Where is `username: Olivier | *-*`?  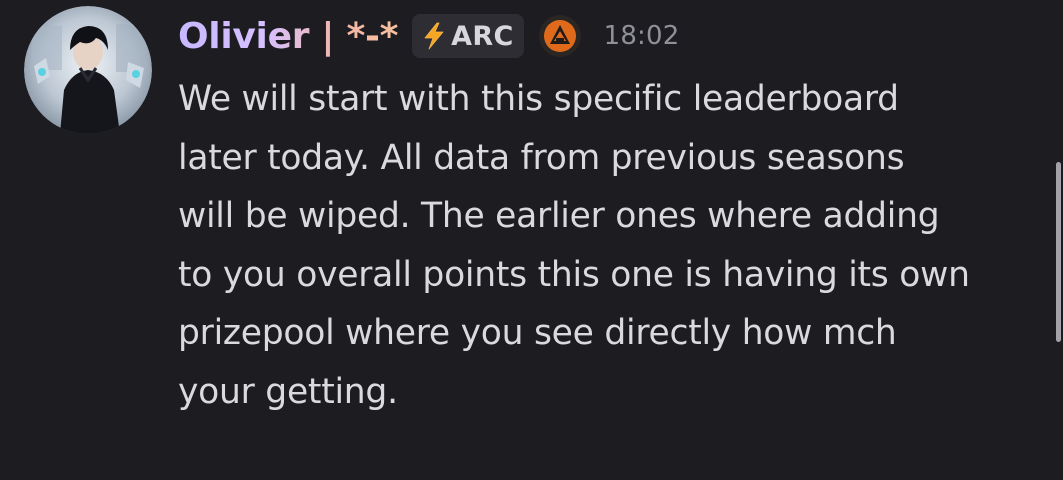
username: Olivier | *-* is located at coordinates (288, 36).